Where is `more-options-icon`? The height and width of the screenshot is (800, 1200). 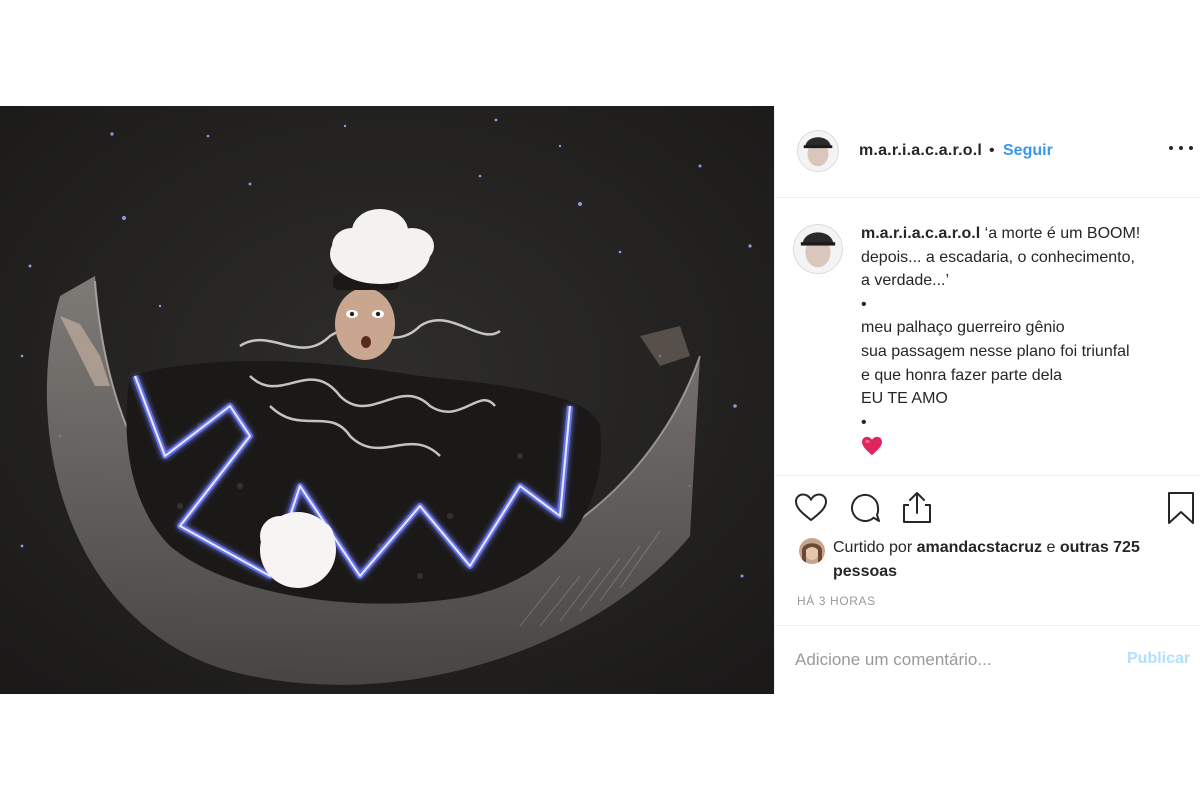 more-options-icon is located at coordinates (1181, 148).